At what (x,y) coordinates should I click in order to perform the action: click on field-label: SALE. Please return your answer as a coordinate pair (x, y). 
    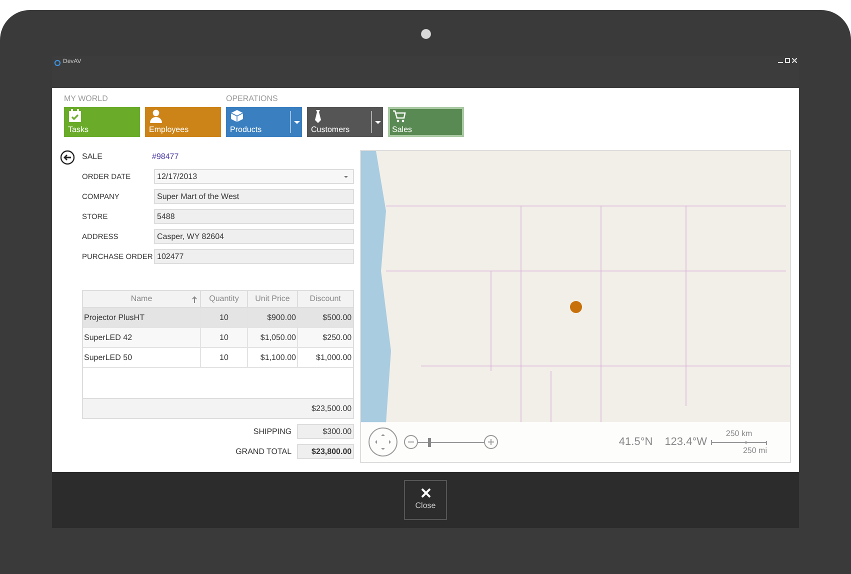
    Looking at the image, I should click on (93, 157).